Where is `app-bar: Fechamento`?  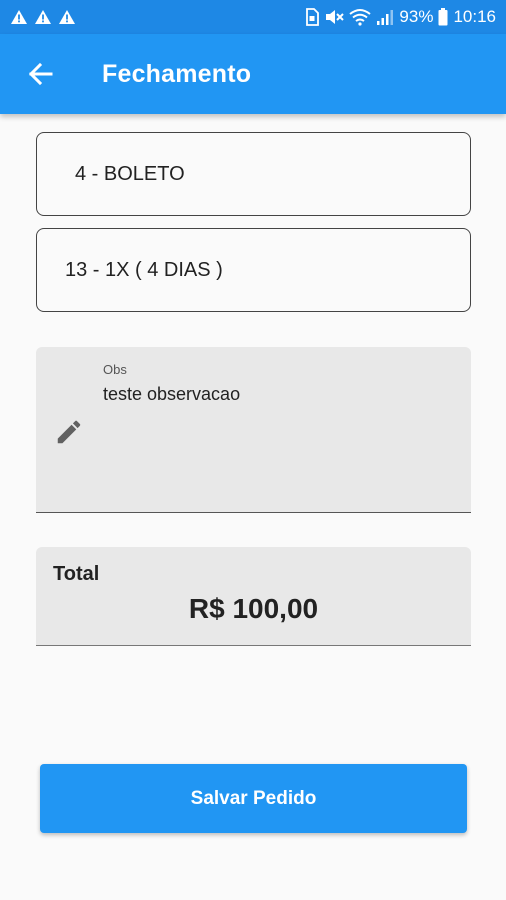 app-bar: Fechamento is located at coordinates (253, 74).